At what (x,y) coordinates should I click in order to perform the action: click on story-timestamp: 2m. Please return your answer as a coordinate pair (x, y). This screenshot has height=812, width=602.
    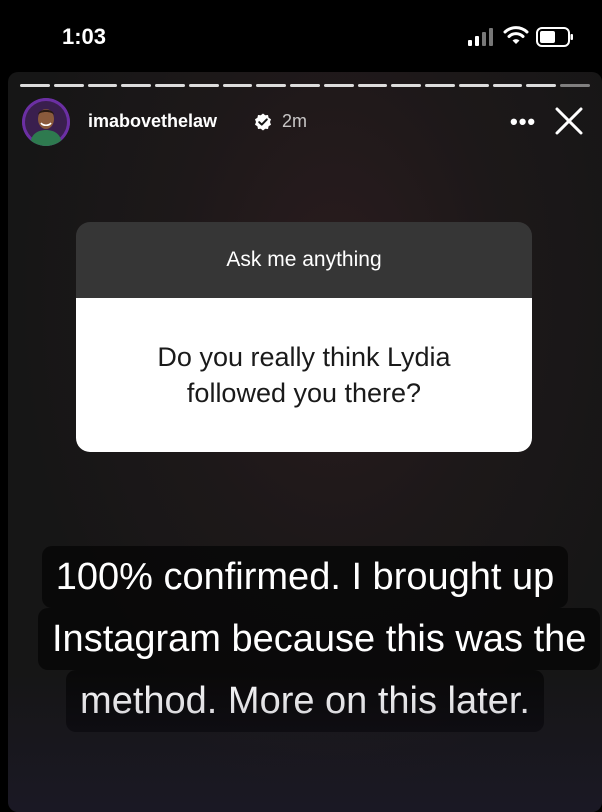
    Looking at the image, I should click on (295, 121).